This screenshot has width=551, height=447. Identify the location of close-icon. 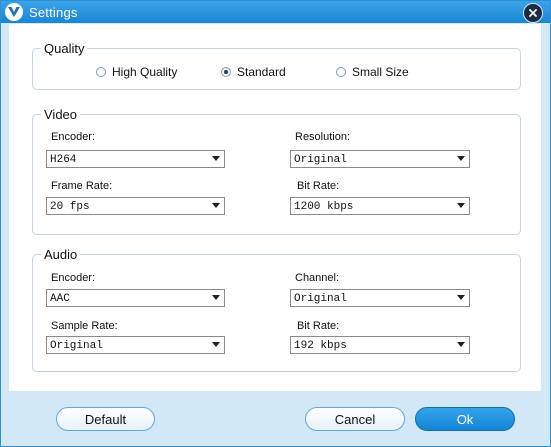
(533, 13).